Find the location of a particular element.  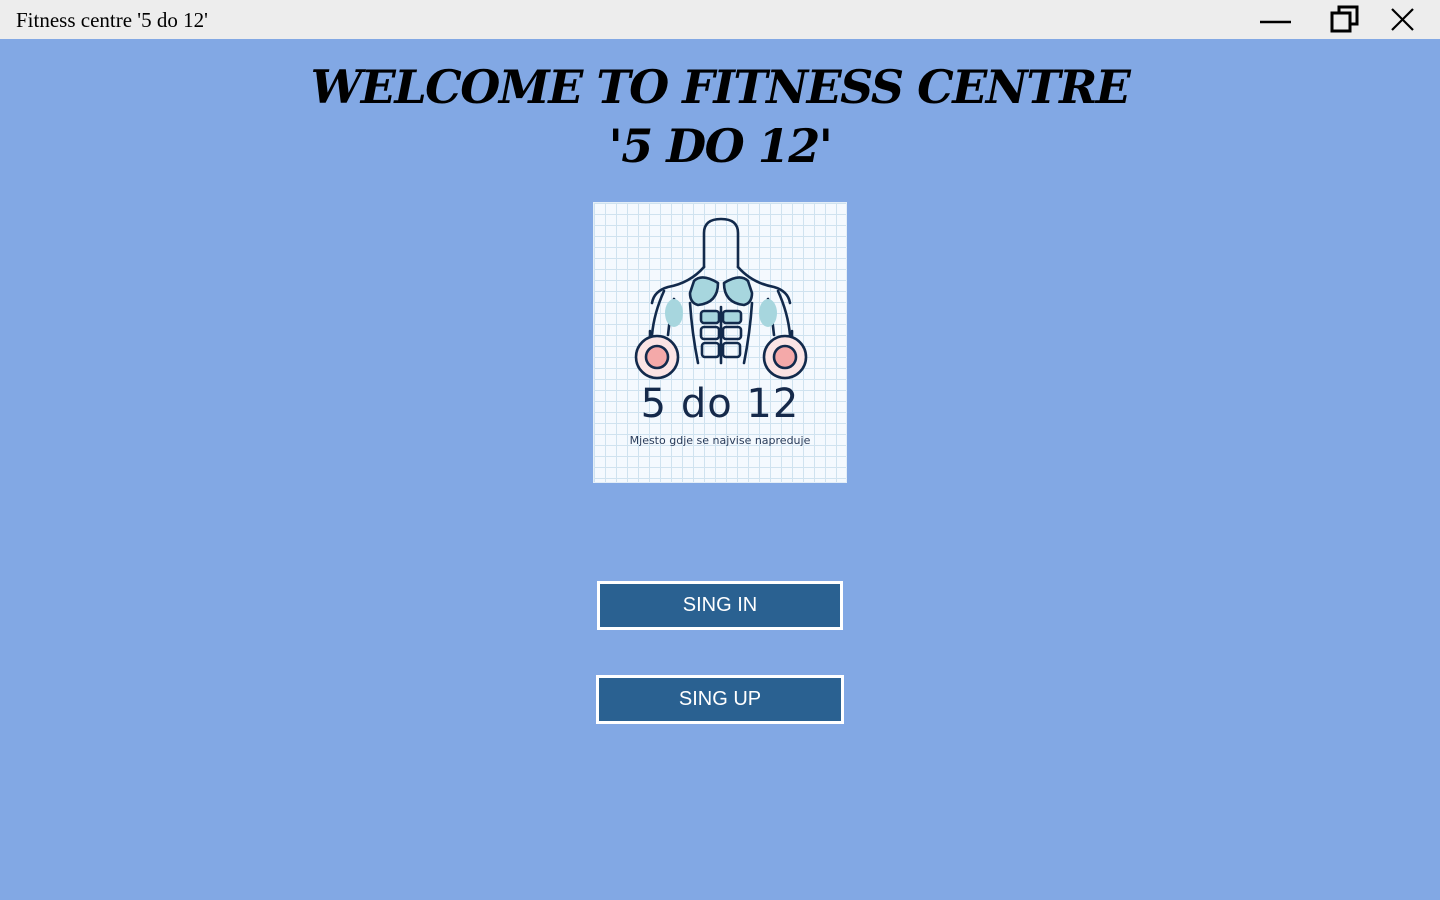

close-icon is located at coordinates (1402, 19).